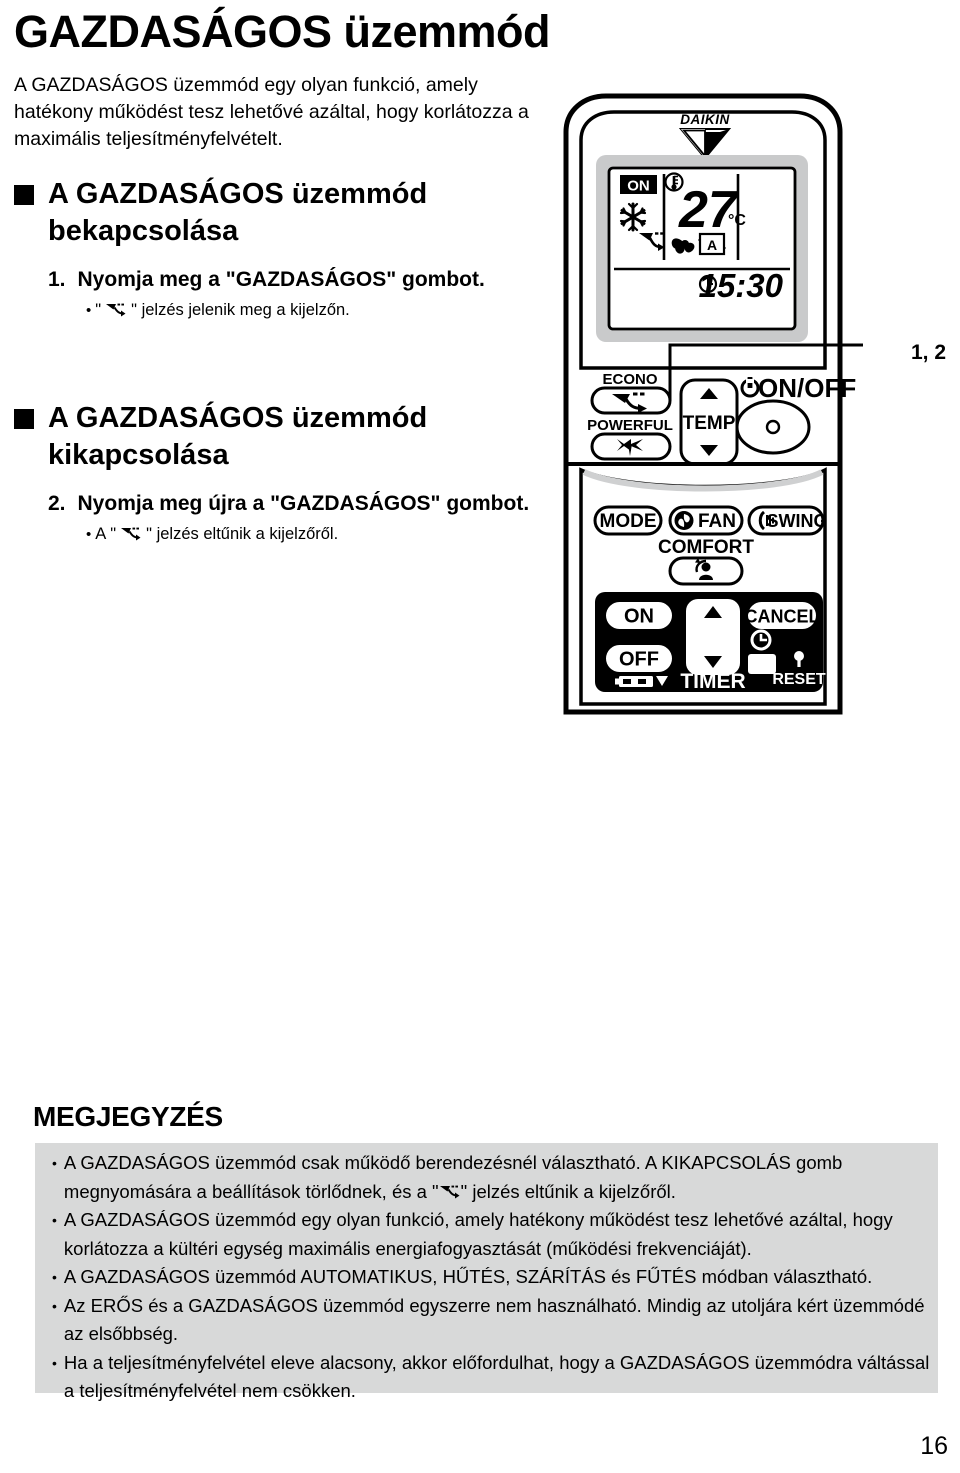 Image resolution: width=960 pixels, height=1473 pixels. Describe the element at coordinates (807, 388) in the screenshot. I see `onoff-label: ON/OFF` at that location.